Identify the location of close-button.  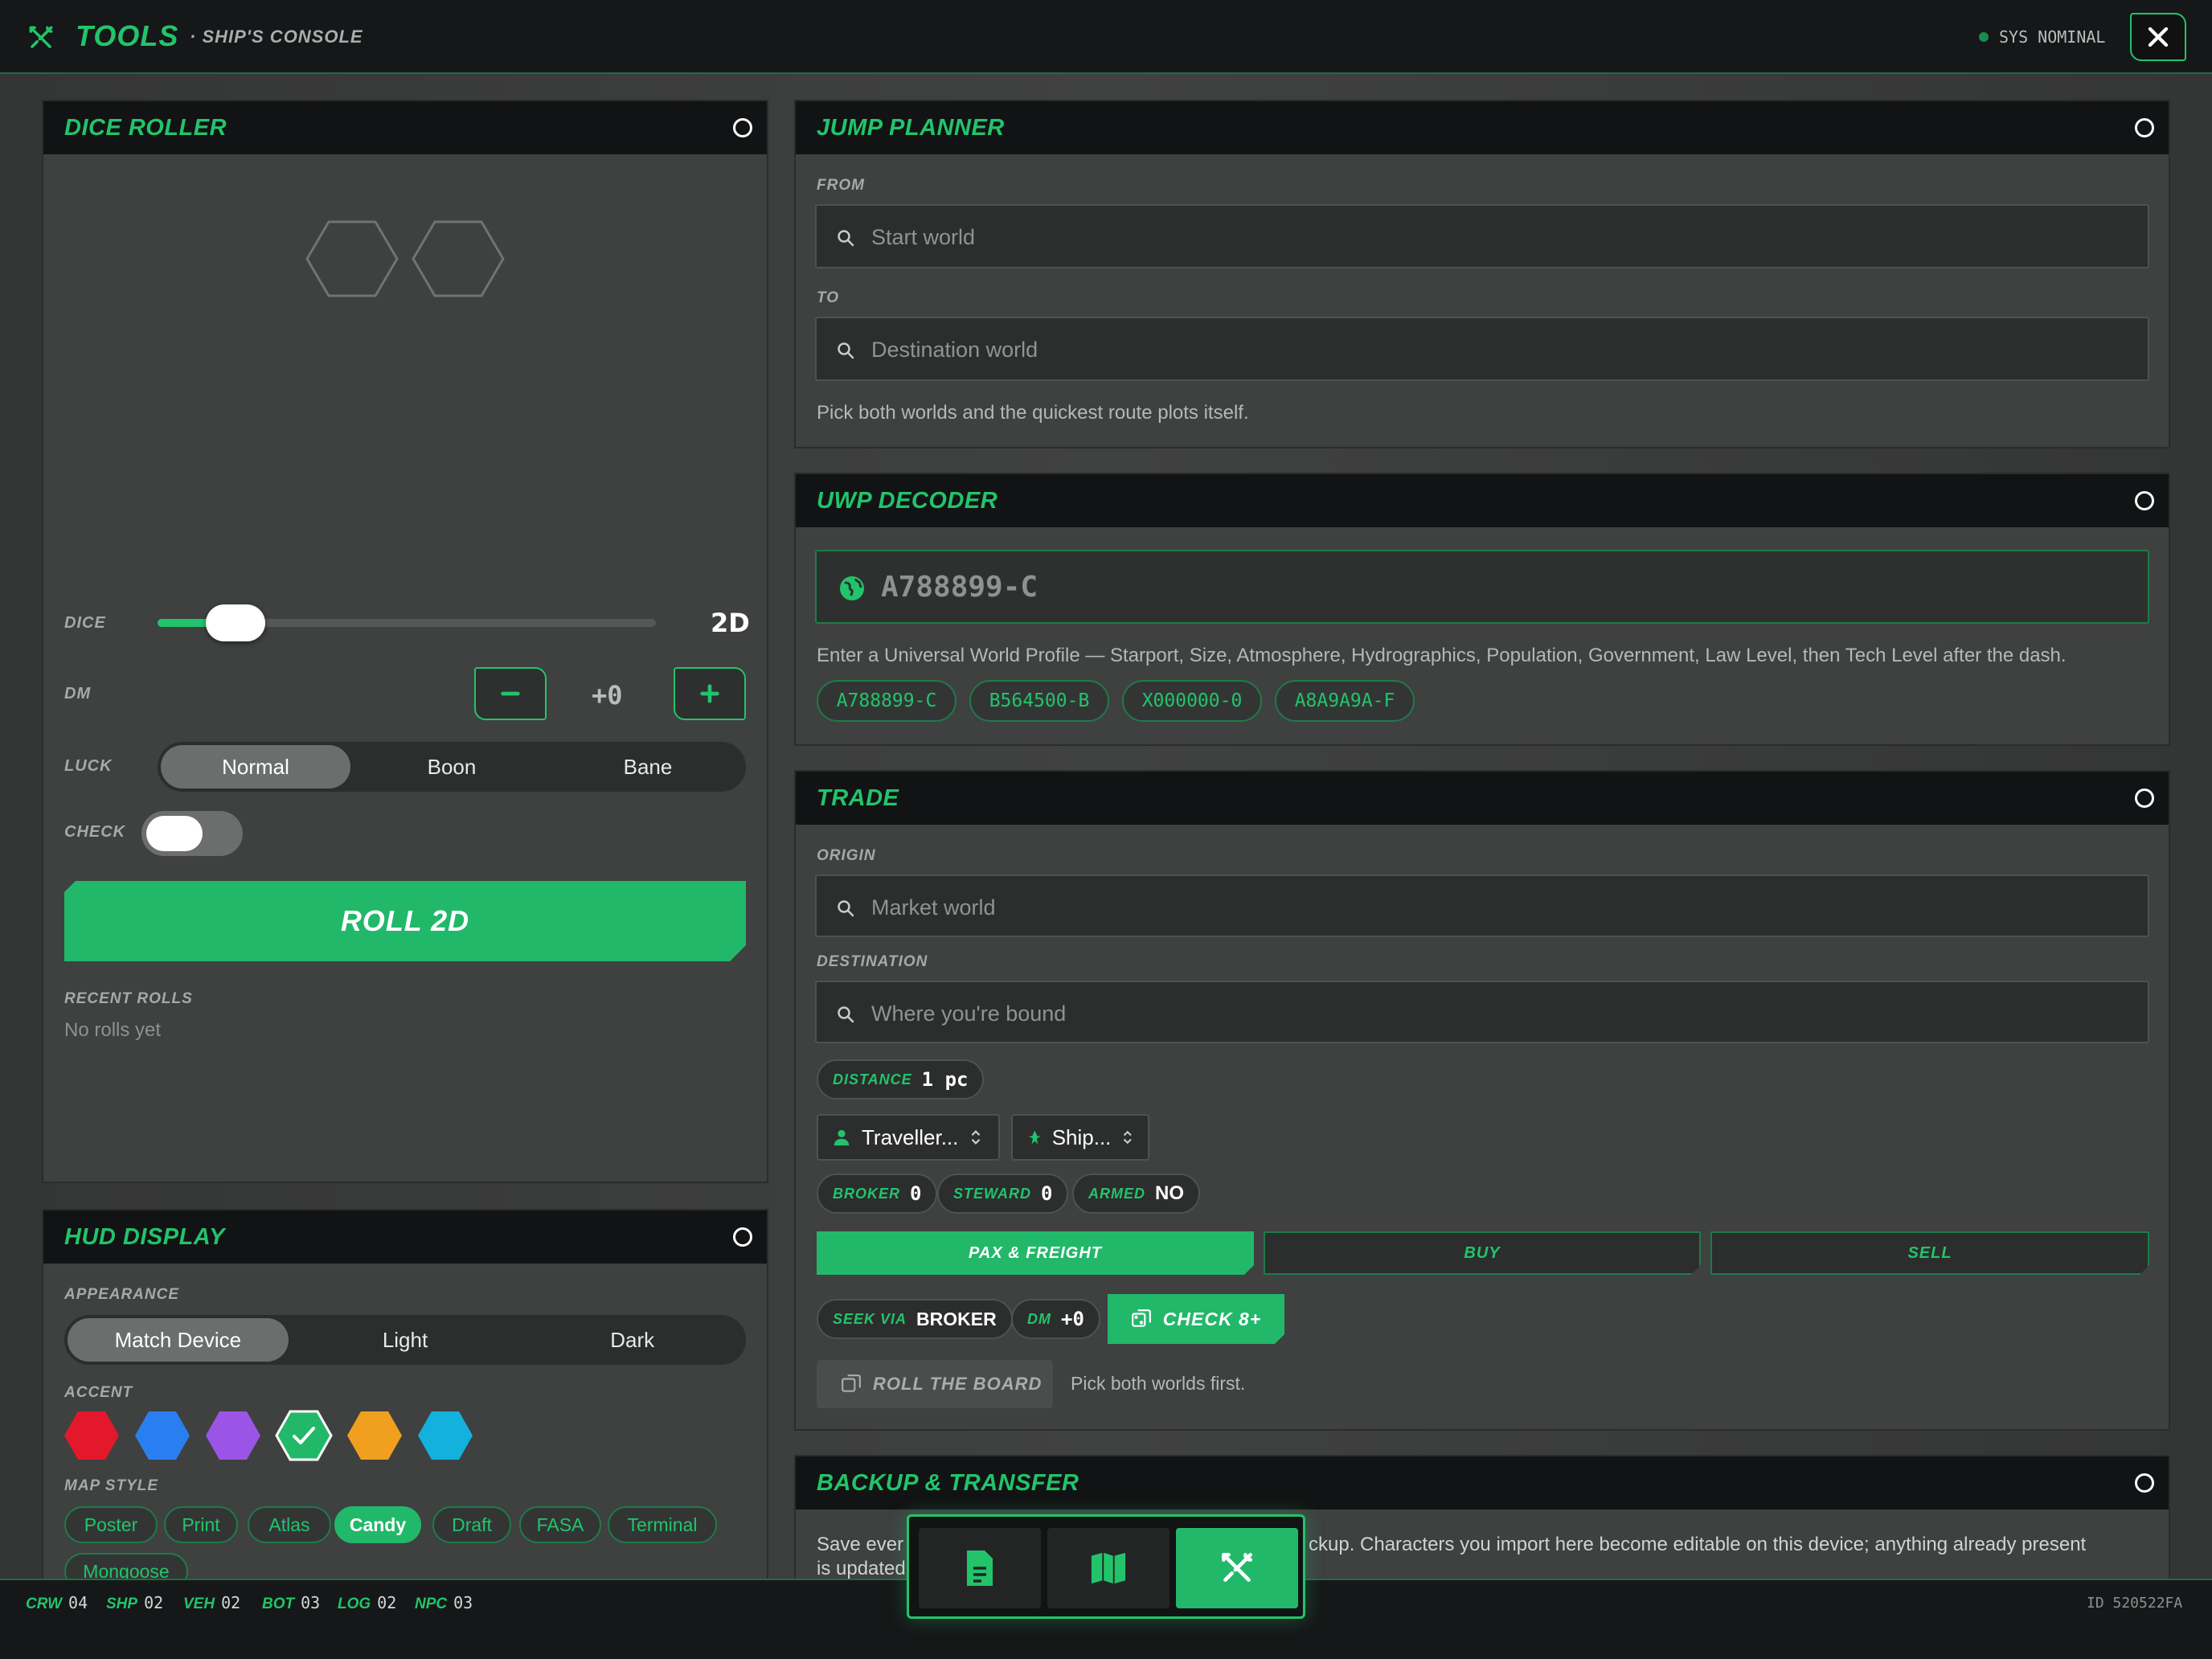
(2158, 37).